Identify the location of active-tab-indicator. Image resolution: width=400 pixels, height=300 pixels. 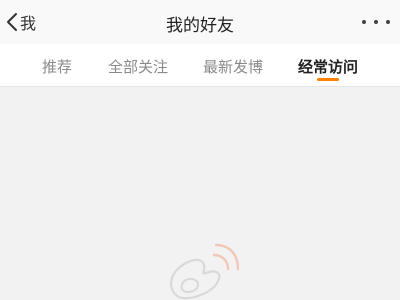
(328, 79).